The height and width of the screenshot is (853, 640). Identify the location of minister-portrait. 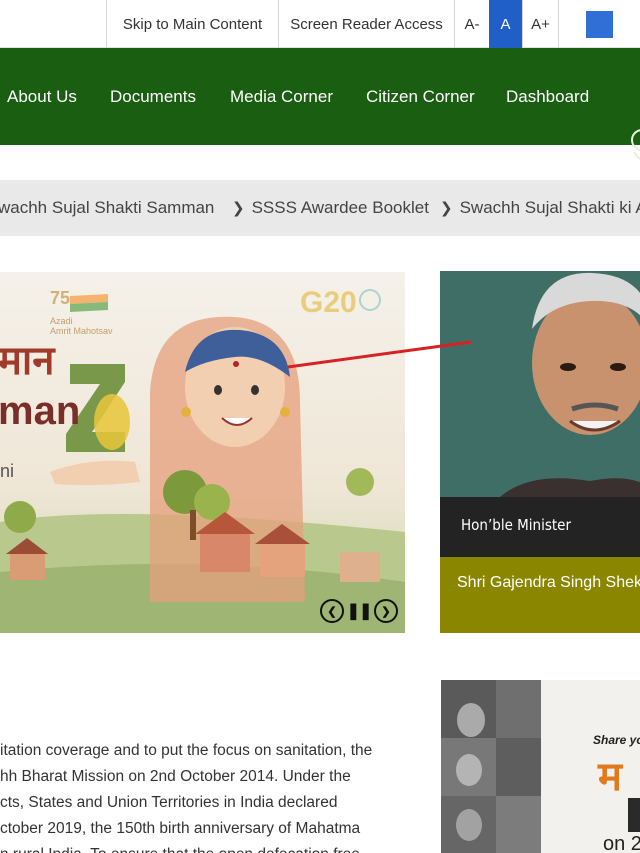
(540, 384).